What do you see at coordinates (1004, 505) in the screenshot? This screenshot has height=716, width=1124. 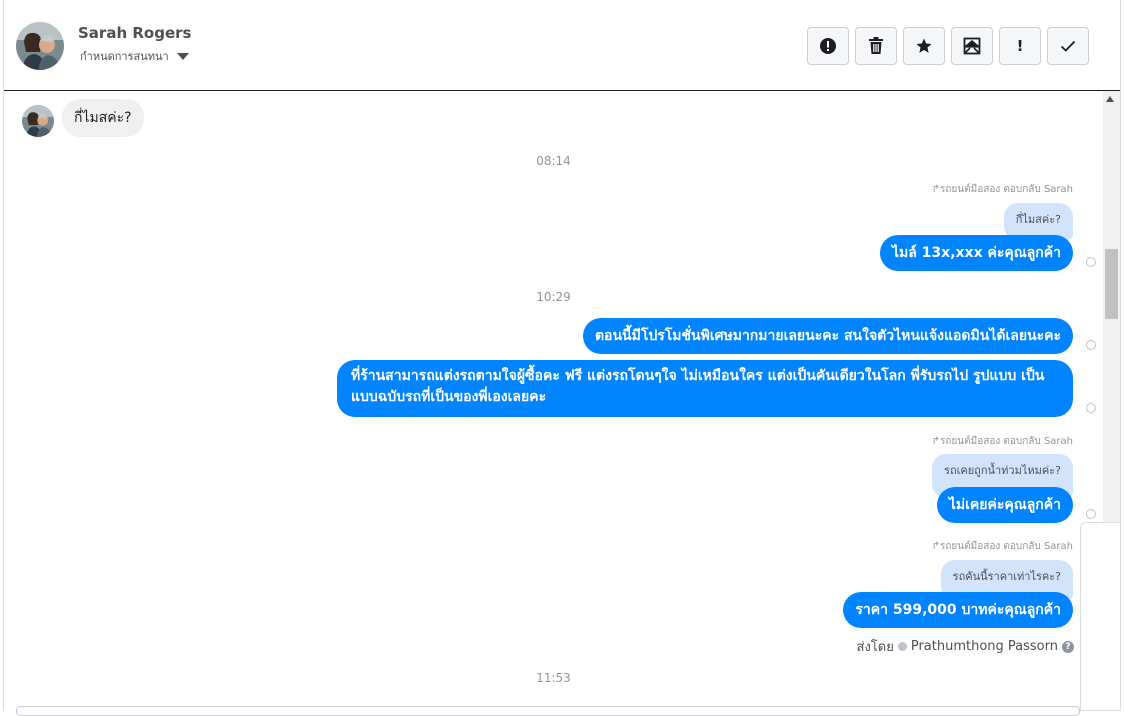 I see `outgoing-message: ไม่เคยค่ะคุณลูกค้า` at bounding box center [1004, 505].